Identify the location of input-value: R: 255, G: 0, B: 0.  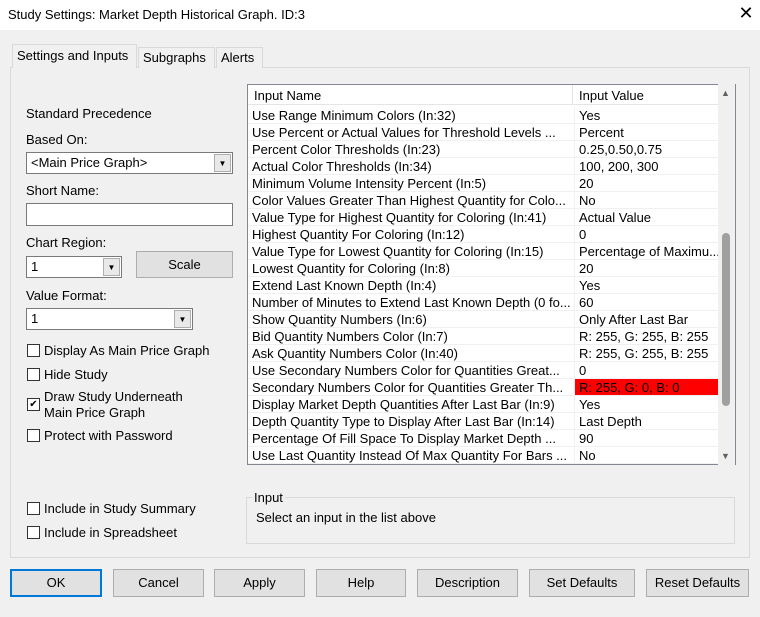
(646, 387).